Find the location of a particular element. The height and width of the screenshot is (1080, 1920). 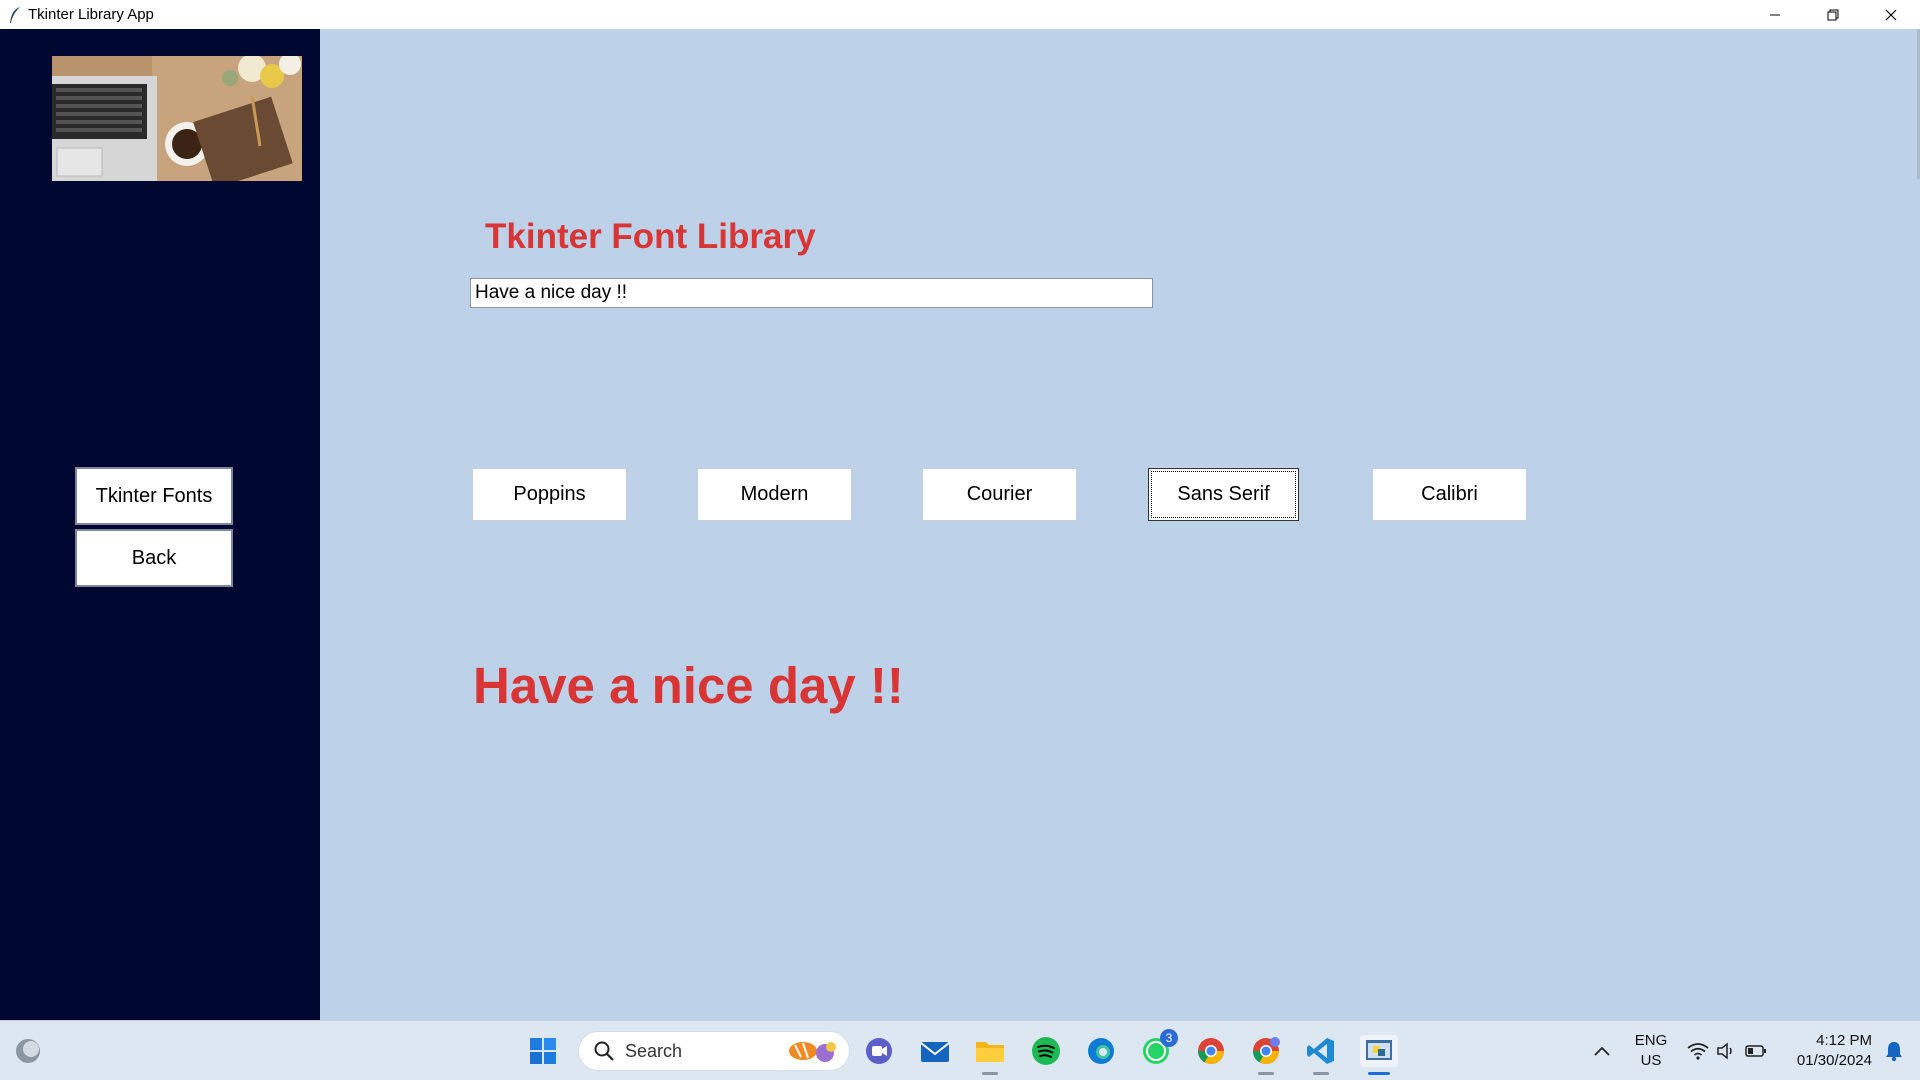

notifications-button is located at coordinates (1894, 1051).